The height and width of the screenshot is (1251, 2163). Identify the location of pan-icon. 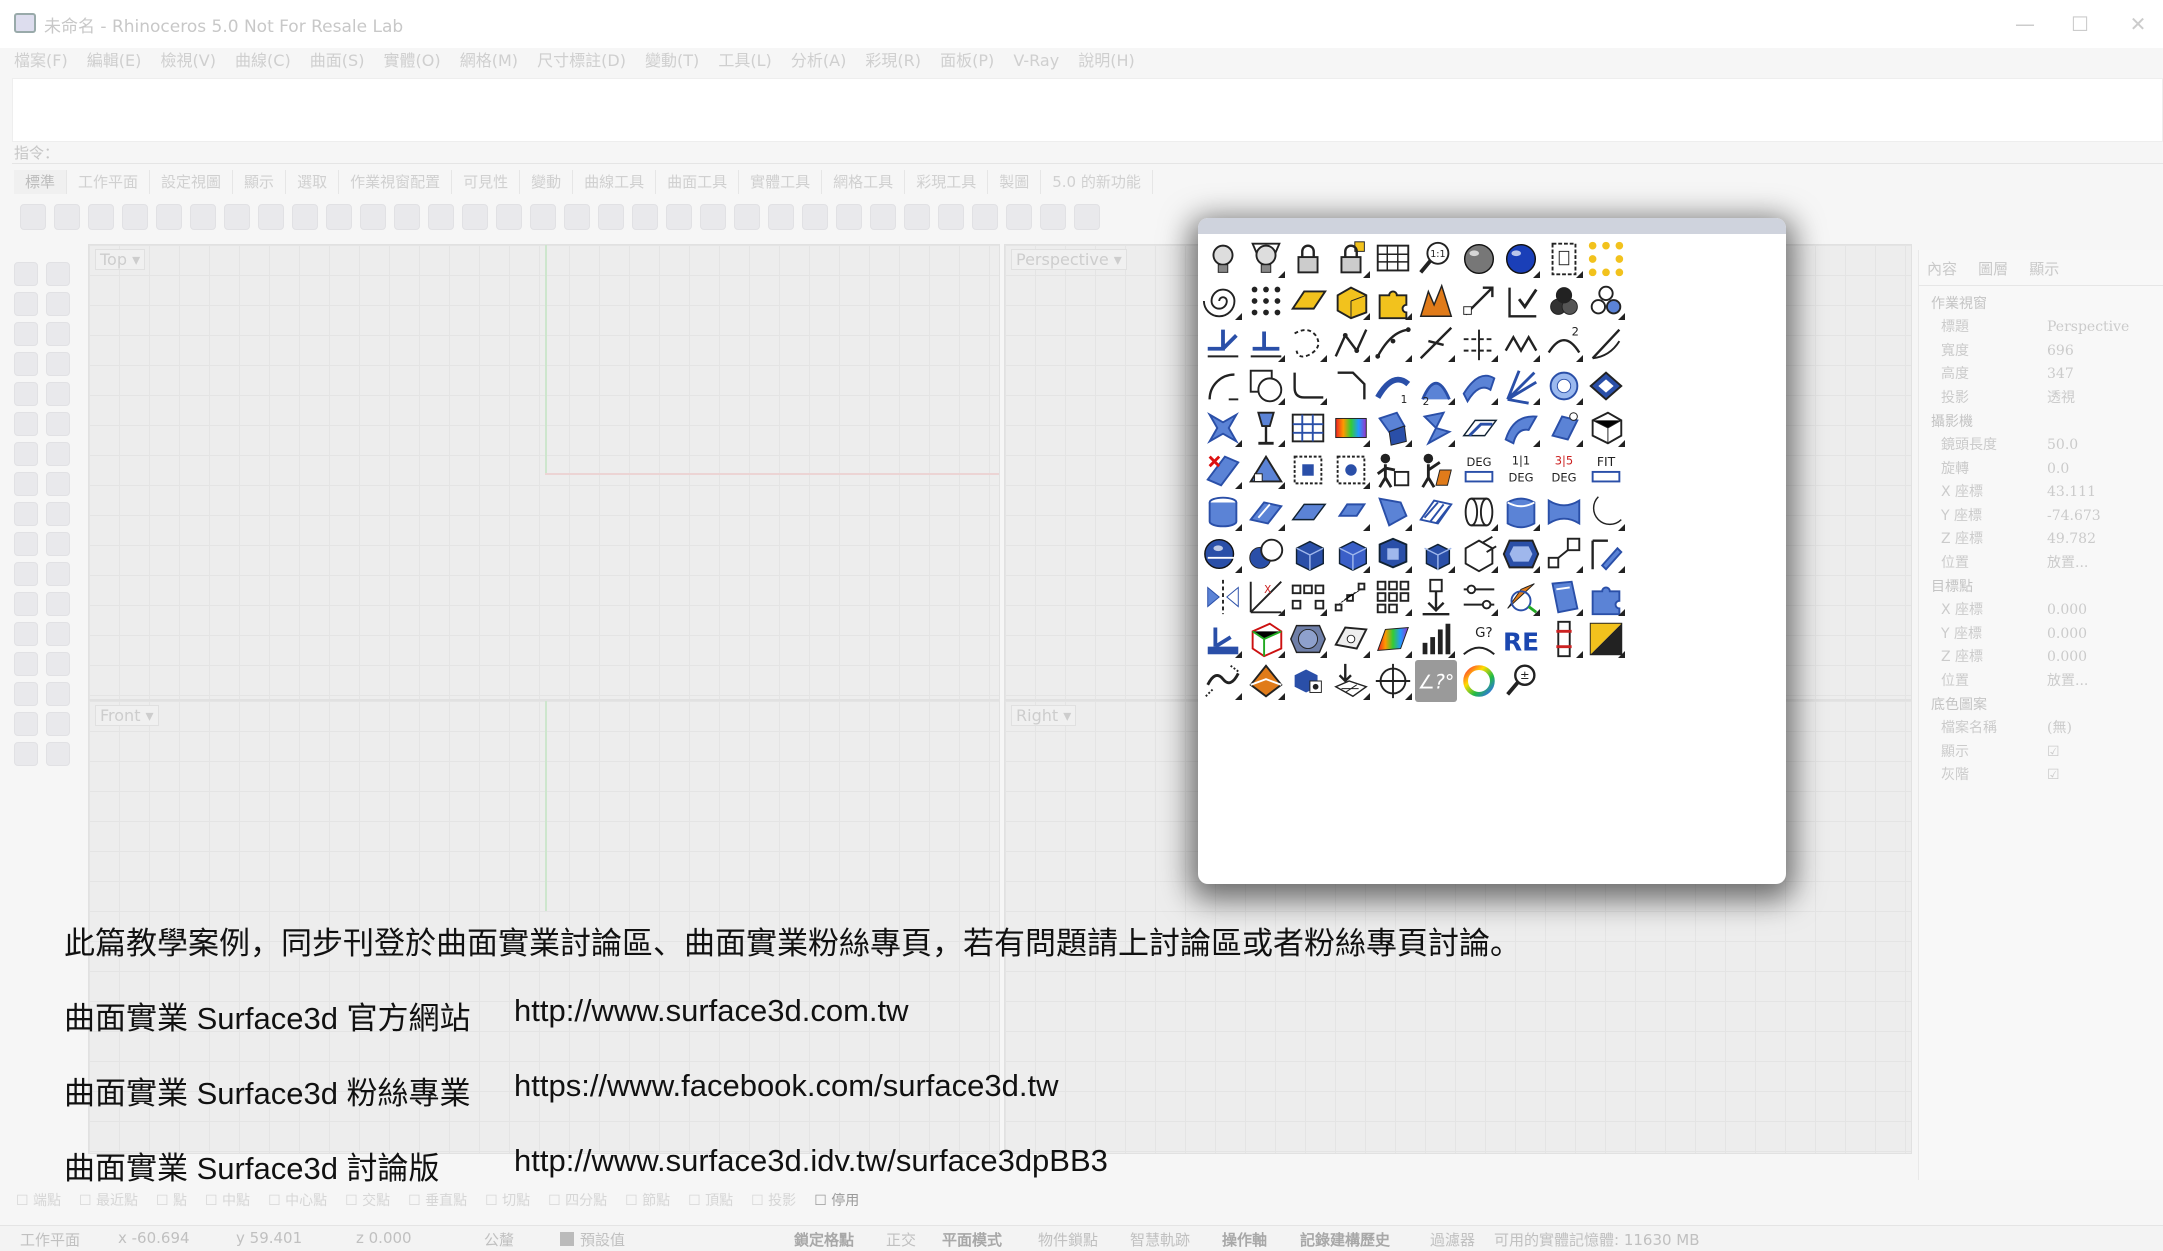
(339, 217).